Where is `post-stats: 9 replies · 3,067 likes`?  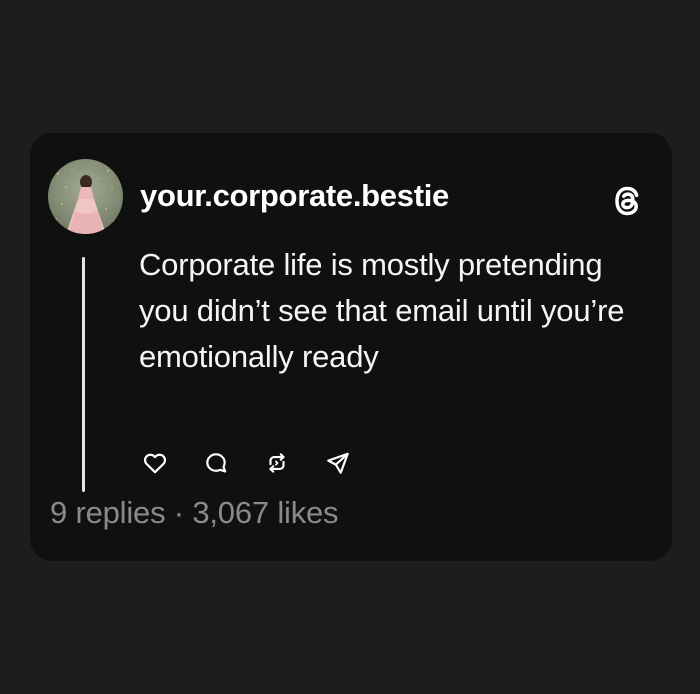 post-stats: 9 replies · 3,067 likes is located at coordinates (194, 513).